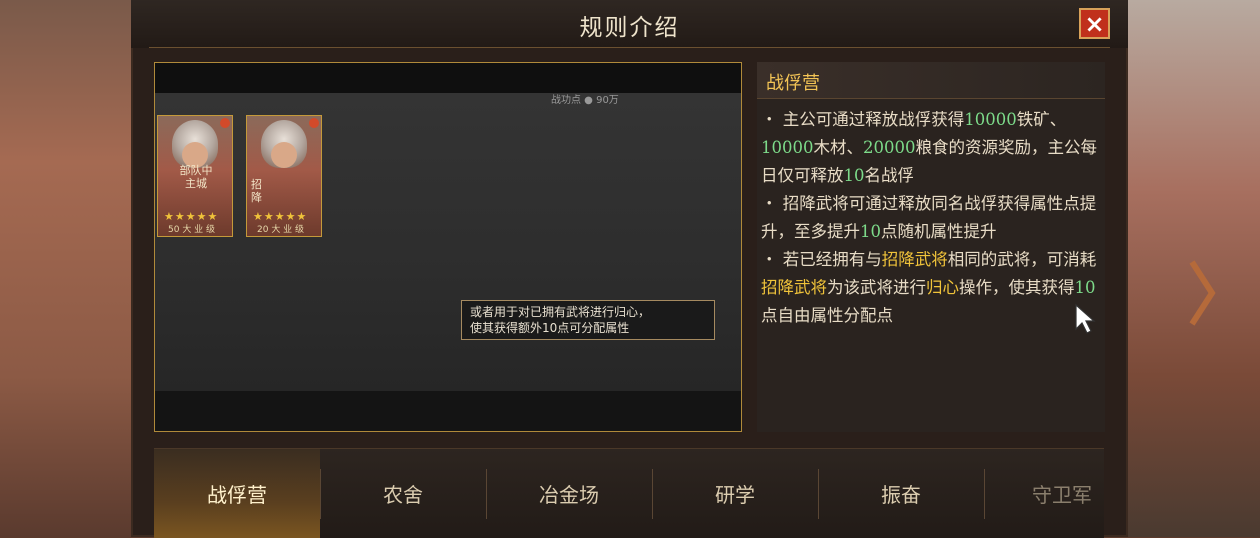  What do you see at coordinates (448, 78) in the screenshot?
I see `video-top-bar` at bounding box center [448, 78].